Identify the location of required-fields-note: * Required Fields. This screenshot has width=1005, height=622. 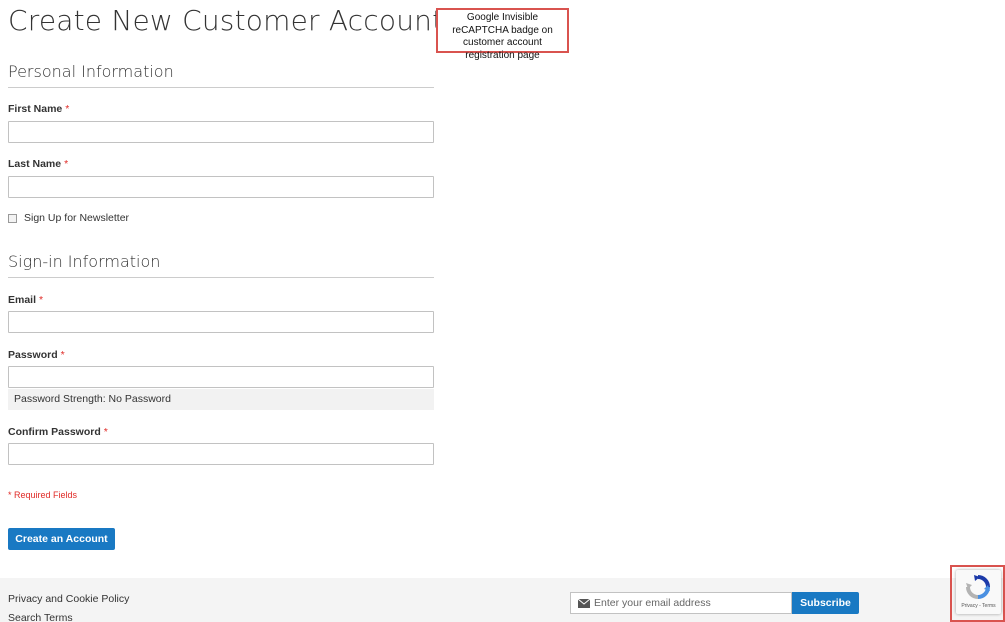
(43, 495).